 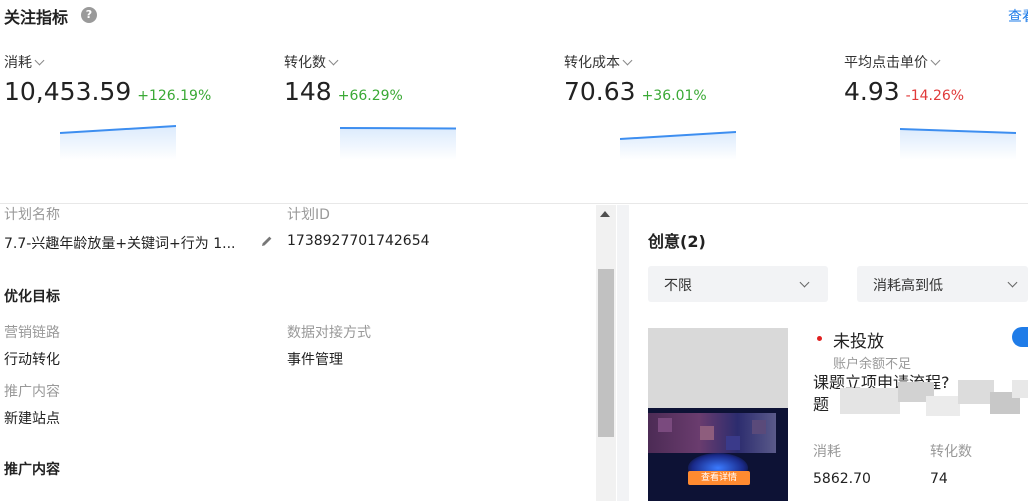 I want to click on metric-card-cost-per-conversion: 转化成本 70.63 +36.01%, so click(x=684, y=107).